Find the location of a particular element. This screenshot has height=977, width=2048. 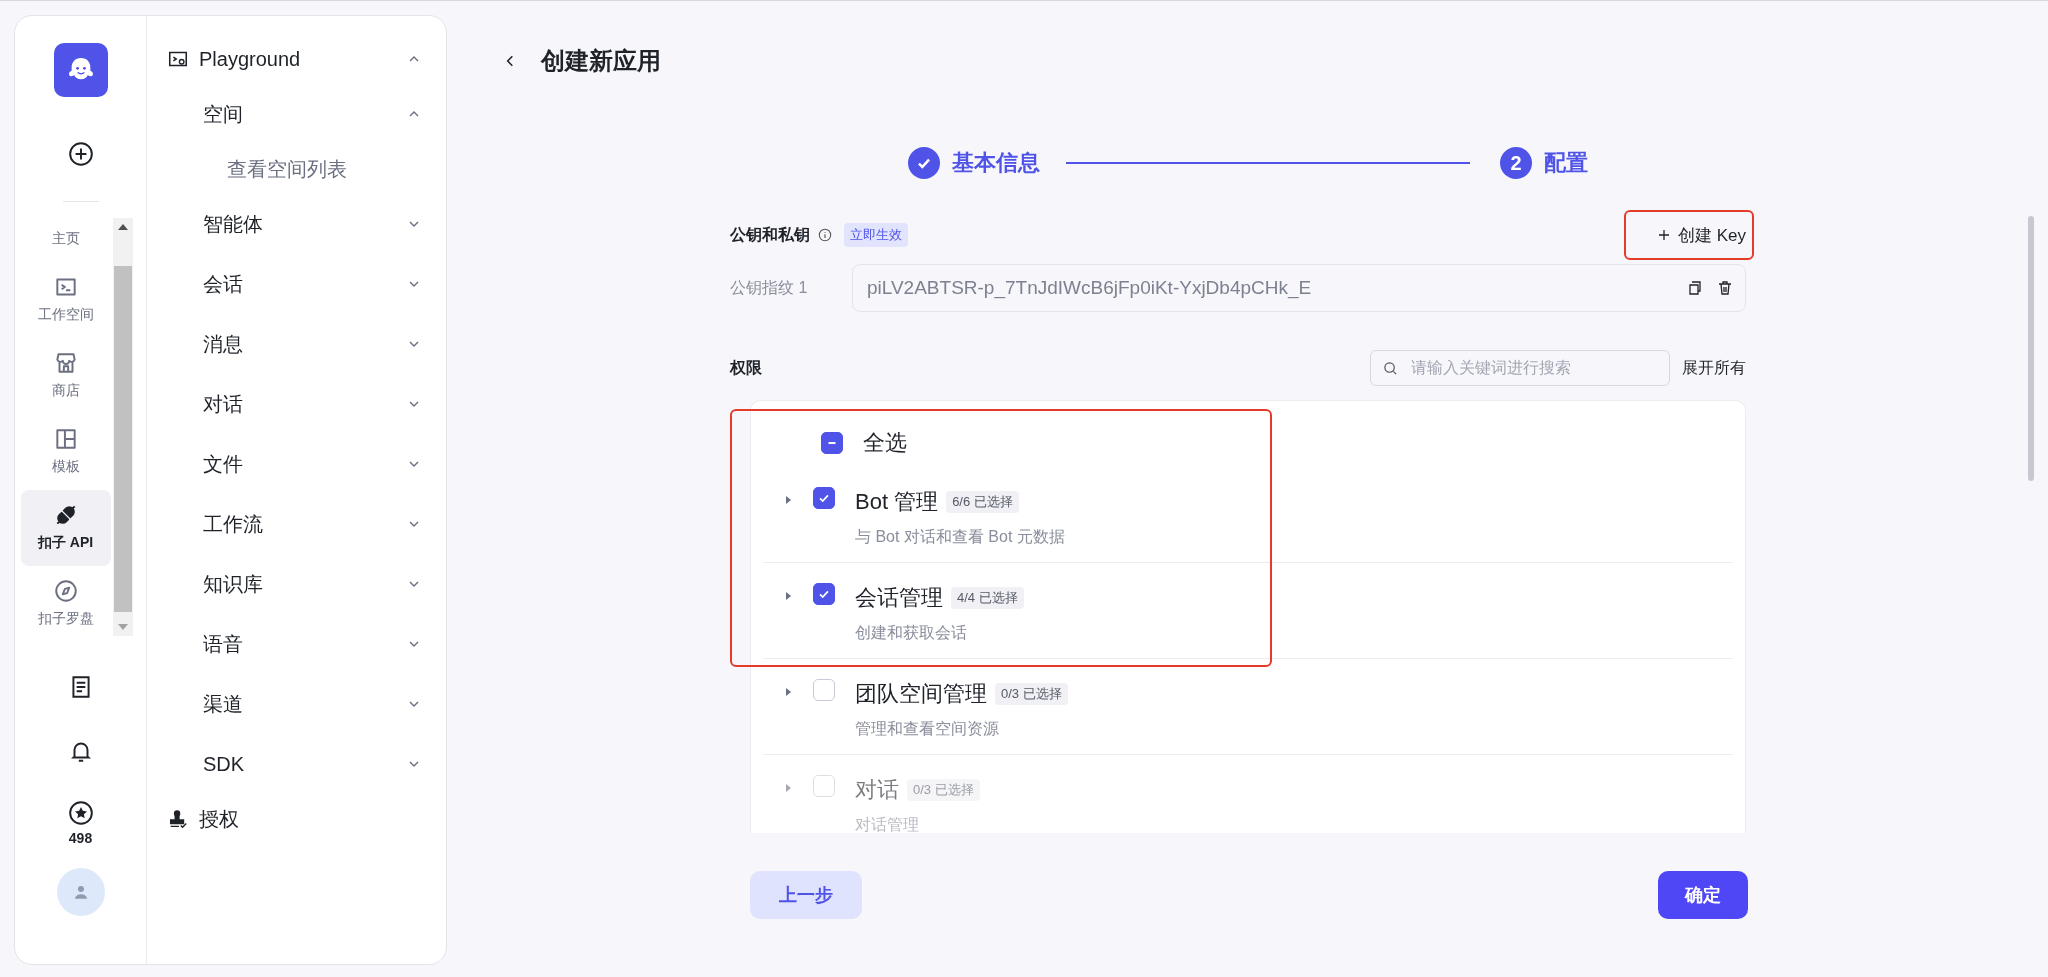

permission-name: 团队空间管理 is located at coordinates (921, 694).